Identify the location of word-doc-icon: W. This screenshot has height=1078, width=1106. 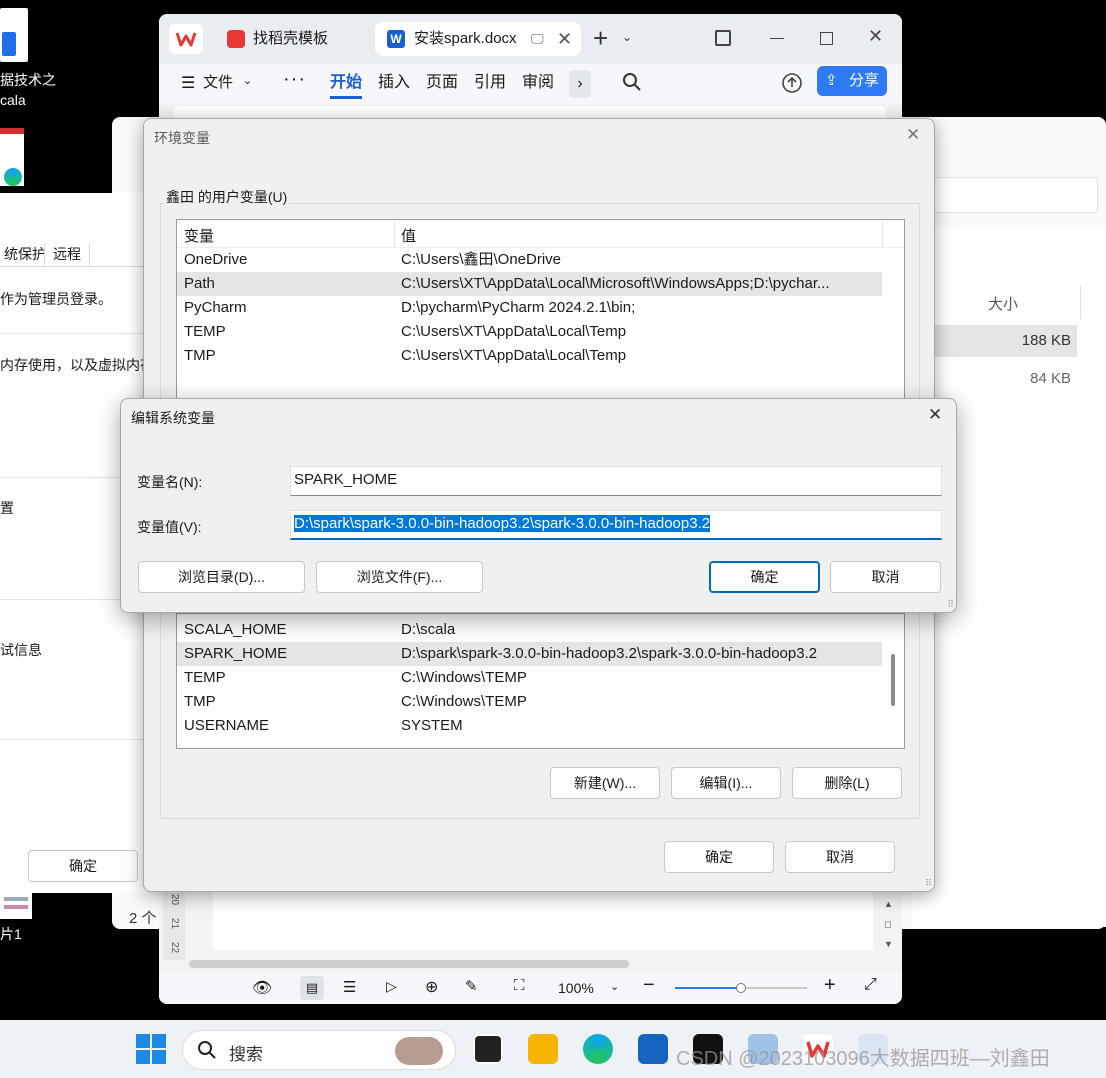
(396, 39).